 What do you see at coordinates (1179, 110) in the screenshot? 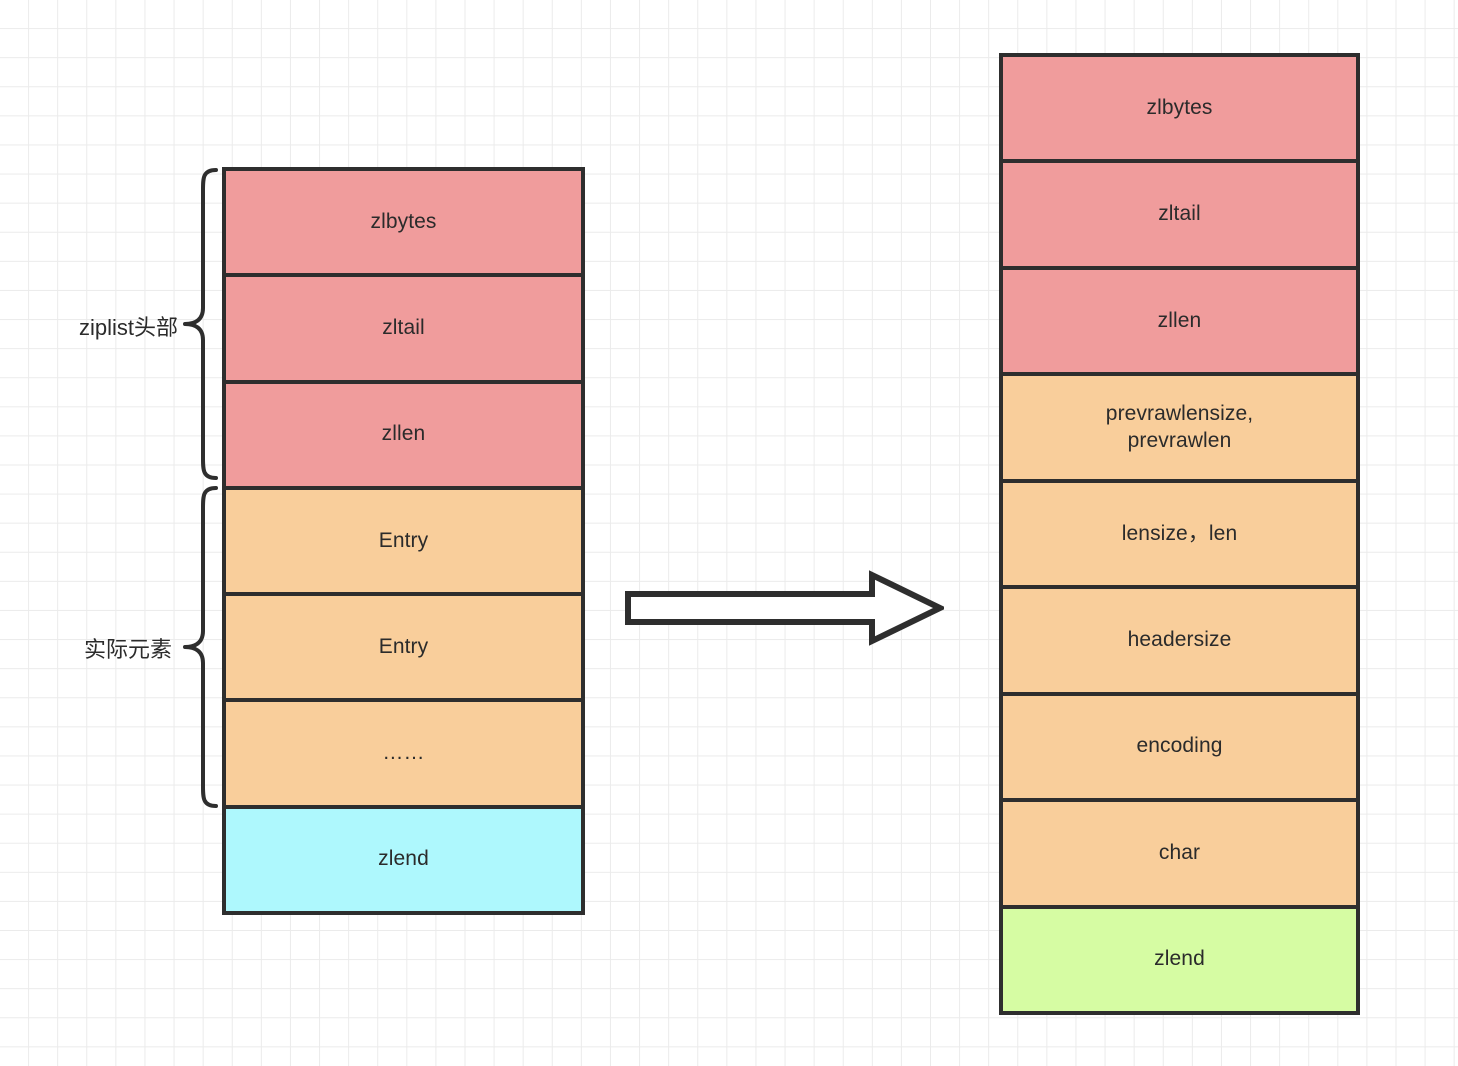
I see `stack-cell-zlbytes-right: zlbytes` at bounding box center [1179, 110].